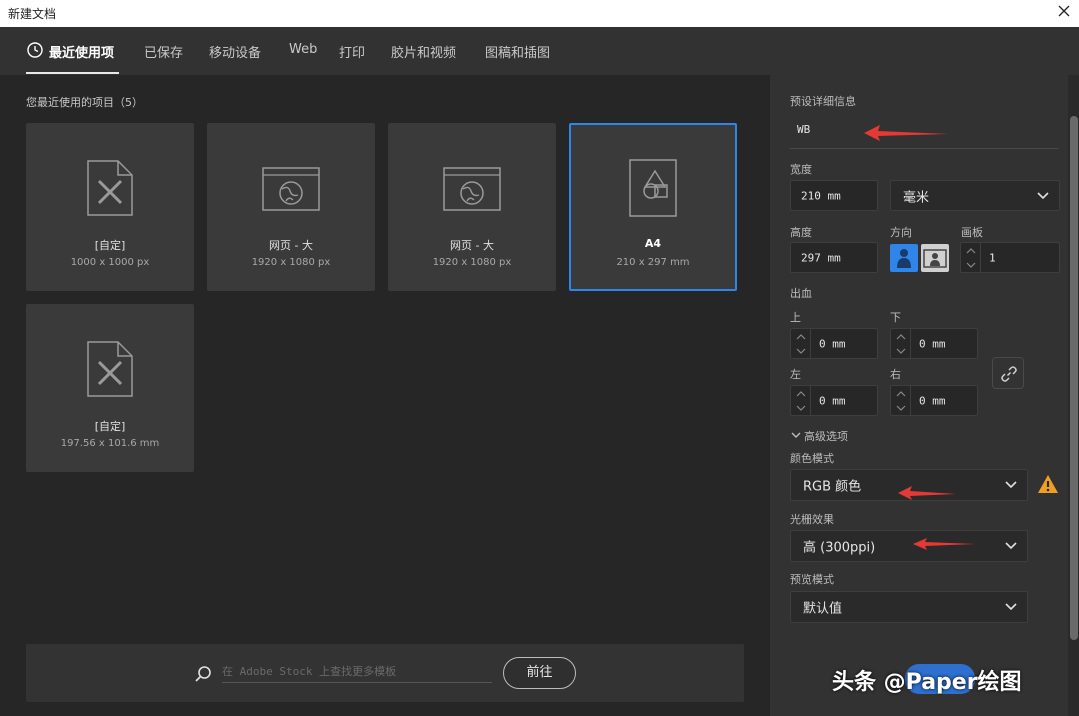 The height and width of the screenshot is (716, 1079). I want to click on tab-film-video: 胶片和视频, so click(423, 51).